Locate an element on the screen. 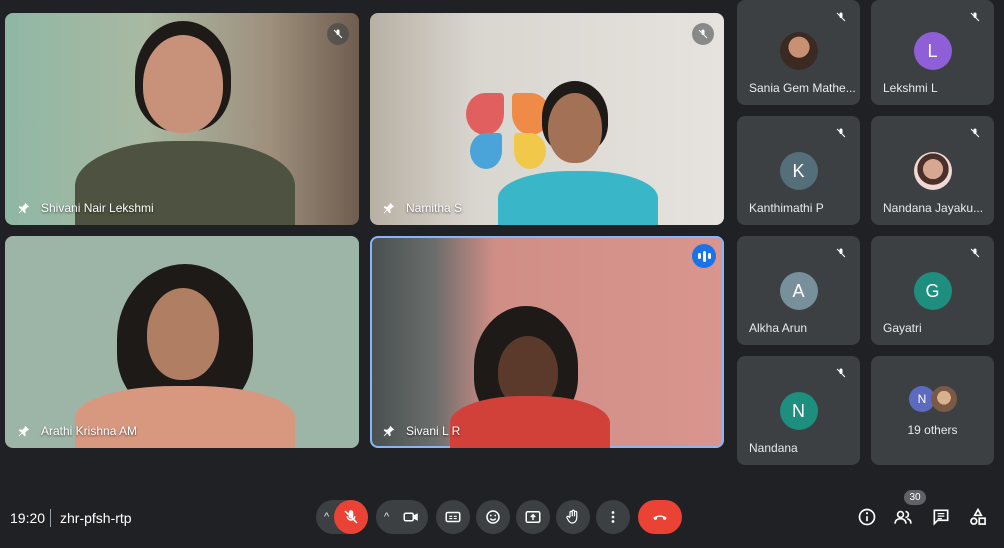 The width and height of the screenshot is (1004, 548). participant-name: Namitha S is located at coordinates (422, 208).